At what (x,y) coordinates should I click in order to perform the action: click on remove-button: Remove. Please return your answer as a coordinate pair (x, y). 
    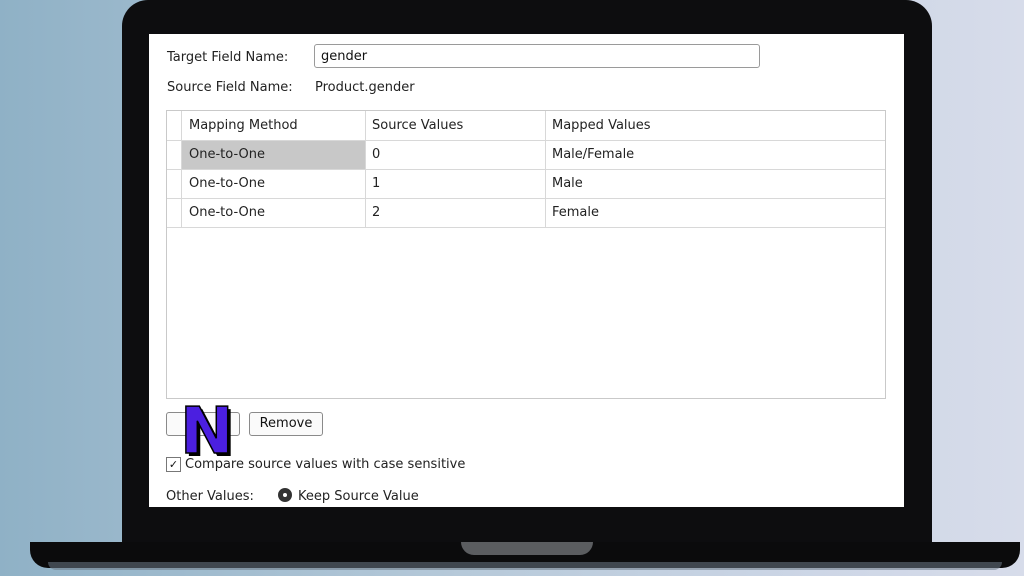
    Looking at the image, I should click on (286, 424).